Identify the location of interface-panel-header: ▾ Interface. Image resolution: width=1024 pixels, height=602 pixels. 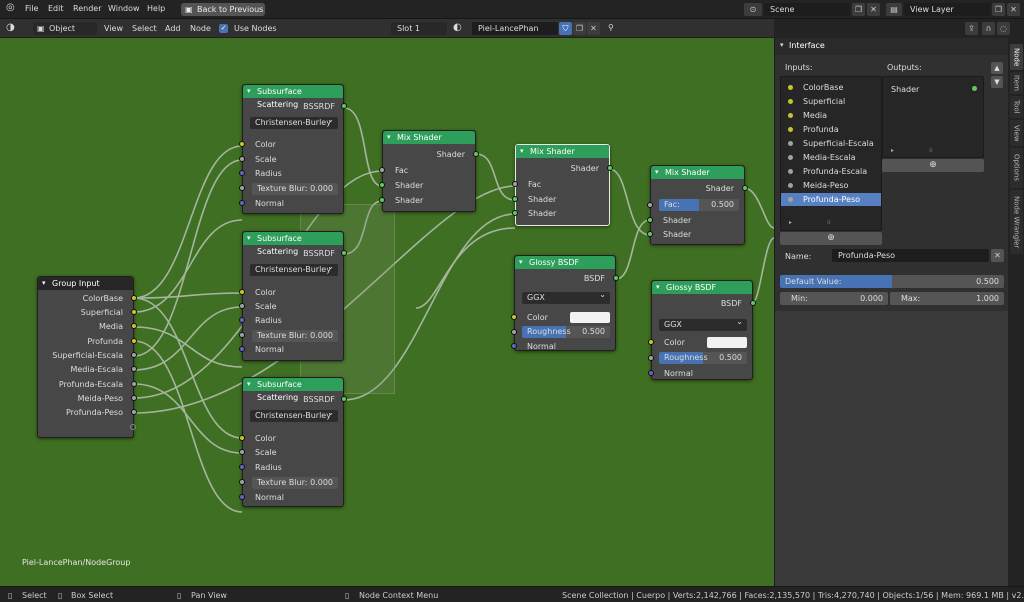
(892, 46).